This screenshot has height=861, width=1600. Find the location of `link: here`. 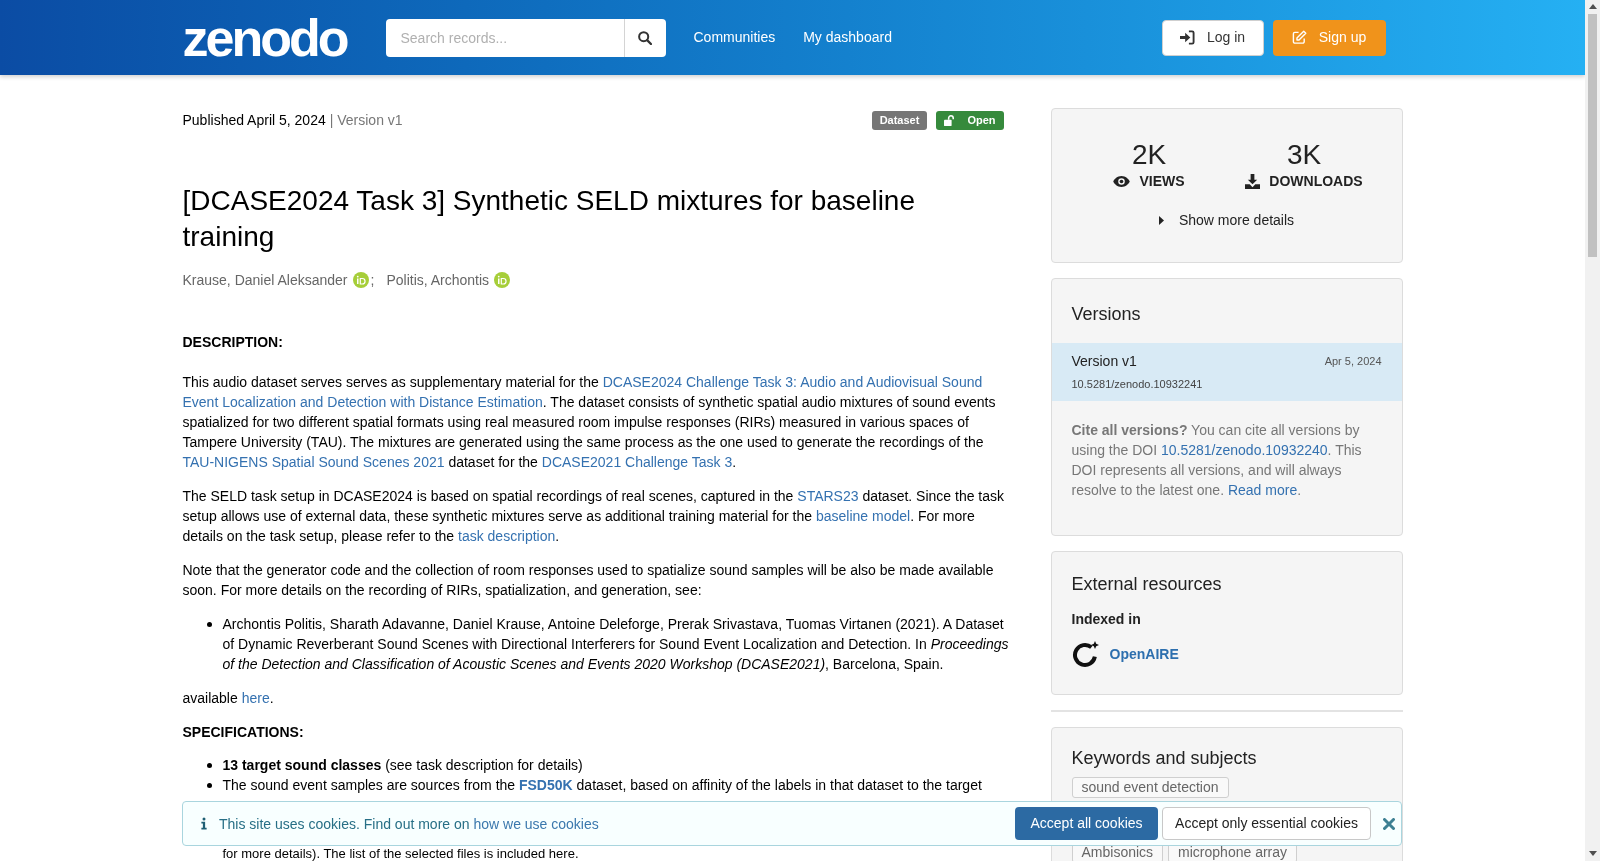

link: here is located at coordinates (255, 698).